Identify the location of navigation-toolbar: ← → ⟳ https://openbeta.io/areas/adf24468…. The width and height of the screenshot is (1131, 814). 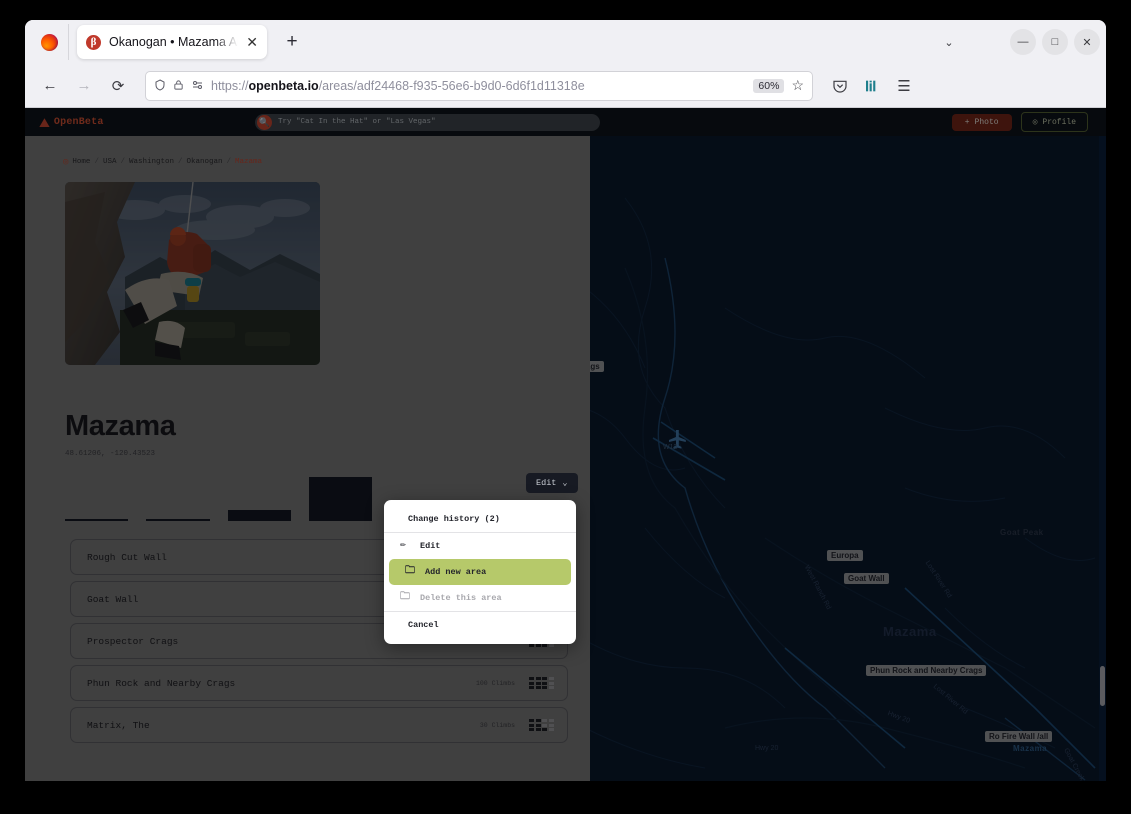
(565, 86).